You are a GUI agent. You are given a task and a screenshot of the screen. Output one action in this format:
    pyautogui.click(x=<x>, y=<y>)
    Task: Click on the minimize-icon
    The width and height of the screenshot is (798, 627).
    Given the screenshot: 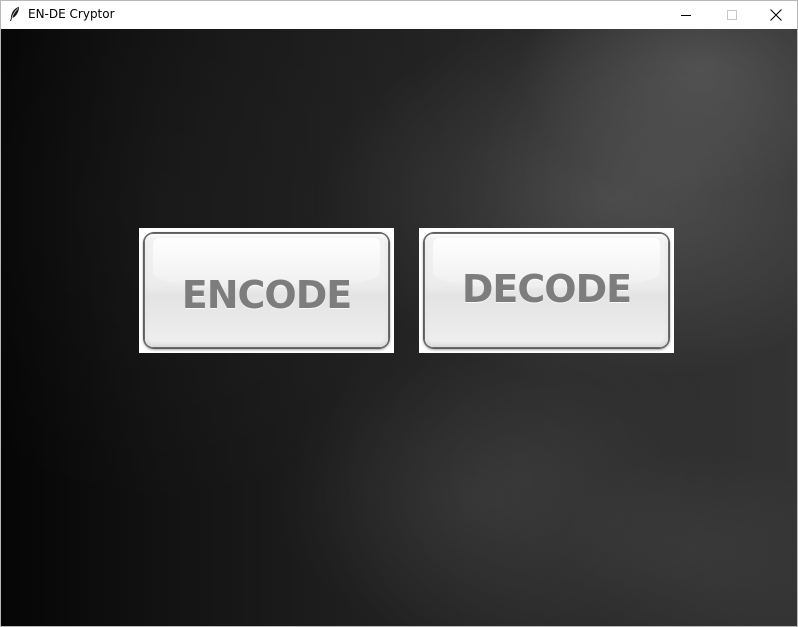 What is the action you would take?
    pyautogui.click(x=686, y=15)
    